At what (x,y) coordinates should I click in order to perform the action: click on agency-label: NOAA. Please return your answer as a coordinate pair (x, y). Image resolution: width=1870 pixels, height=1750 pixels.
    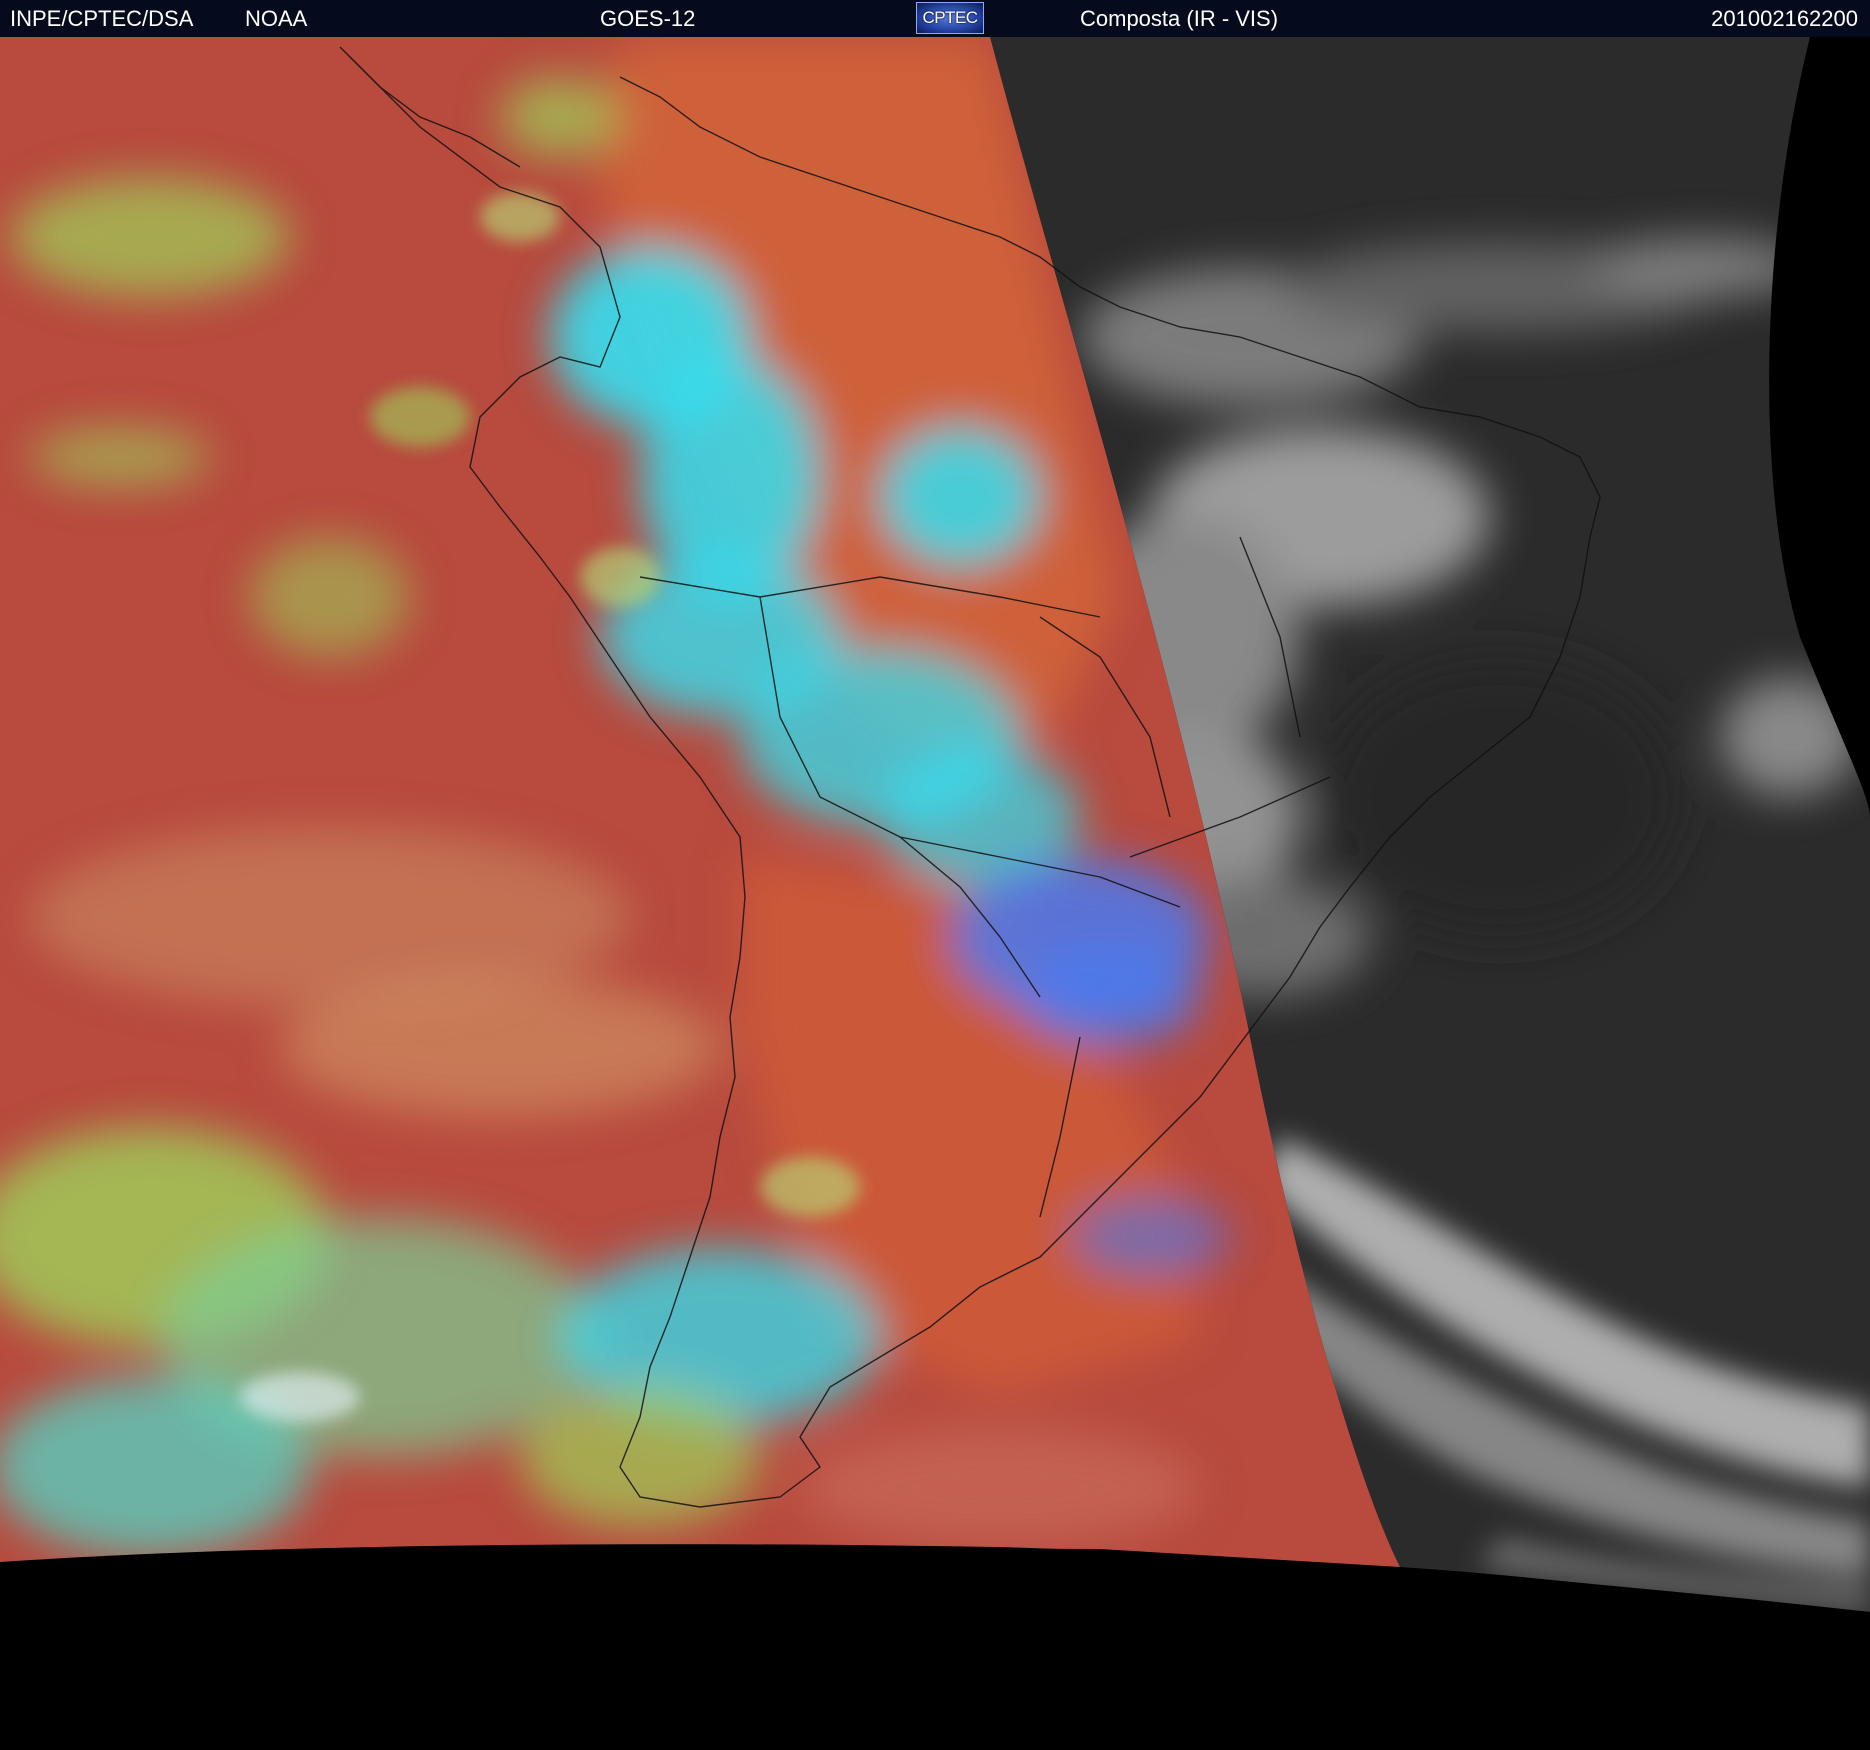
    Looking at the image, I should click on (276, 18).